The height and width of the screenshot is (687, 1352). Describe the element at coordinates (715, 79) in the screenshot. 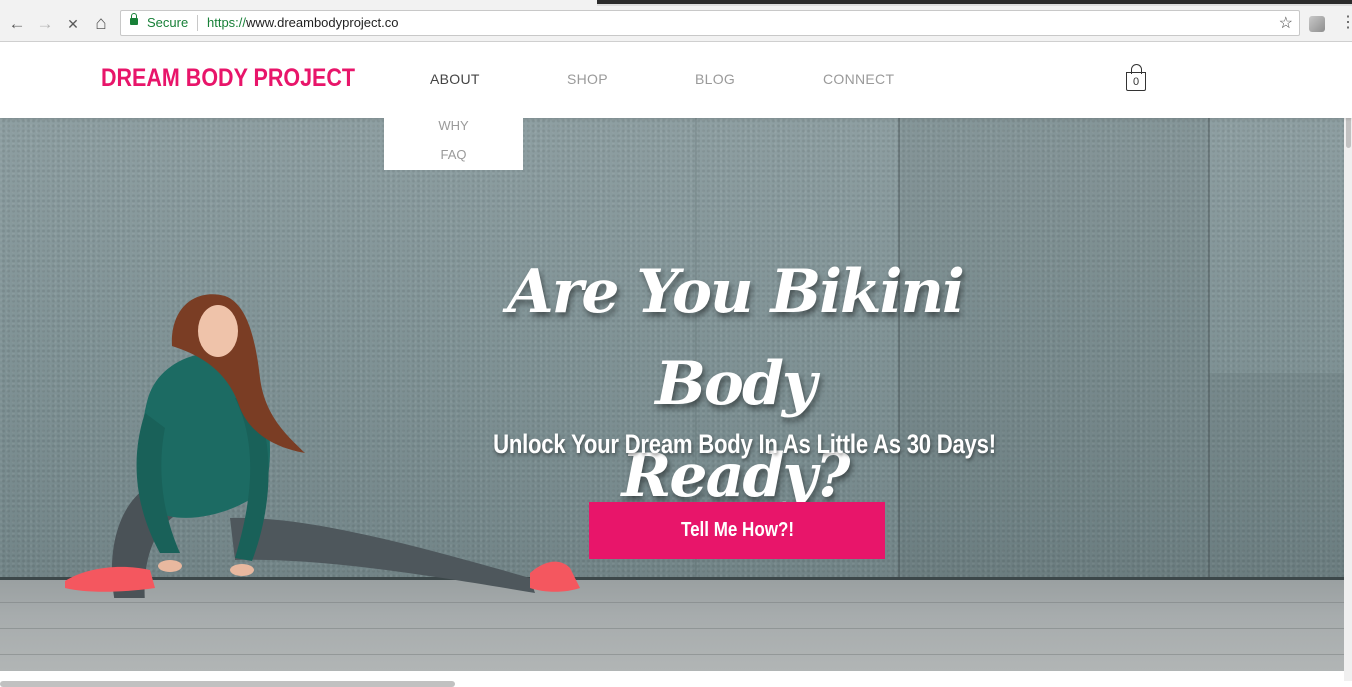

I see `nav-blog: BLOG` at that location.